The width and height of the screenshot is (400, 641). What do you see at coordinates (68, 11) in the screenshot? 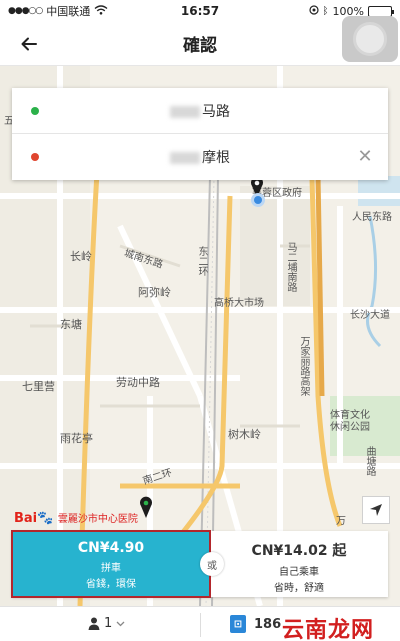
I see `carrier-name: 中国联通` at bounding box center [68, 11].